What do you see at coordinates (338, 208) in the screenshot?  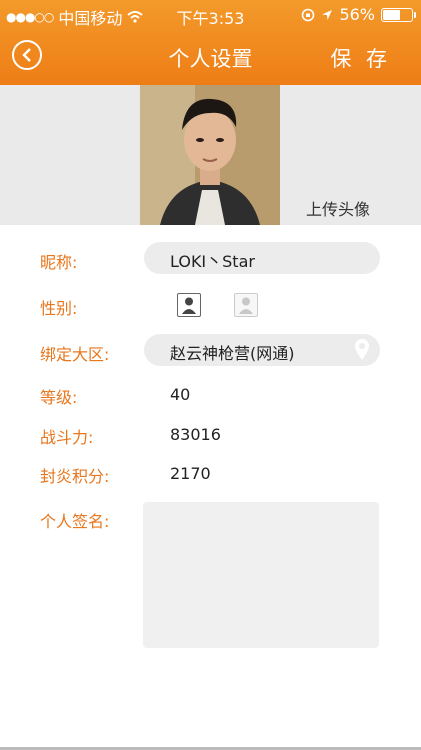 I see `upload-avatar-button: 上传头像` at bounding box center [338, 208].